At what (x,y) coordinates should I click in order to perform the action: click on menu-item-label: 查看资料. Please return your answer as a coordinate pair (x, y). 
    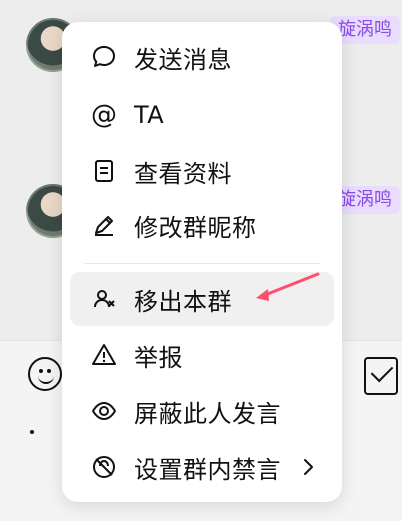
    Looking at the image, I should click on (183, 173).